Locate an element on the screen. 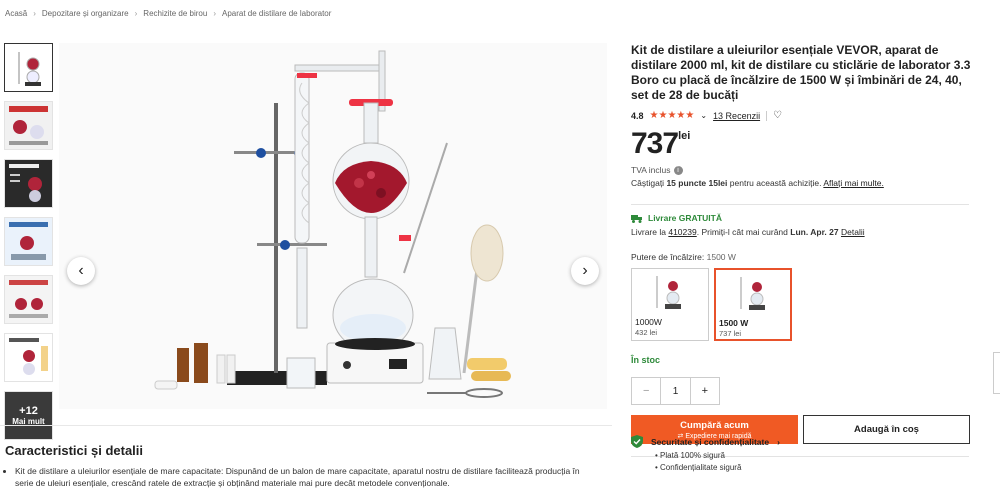  option-1000w: 1000W 432 lei is located at coordinates (670, 304).